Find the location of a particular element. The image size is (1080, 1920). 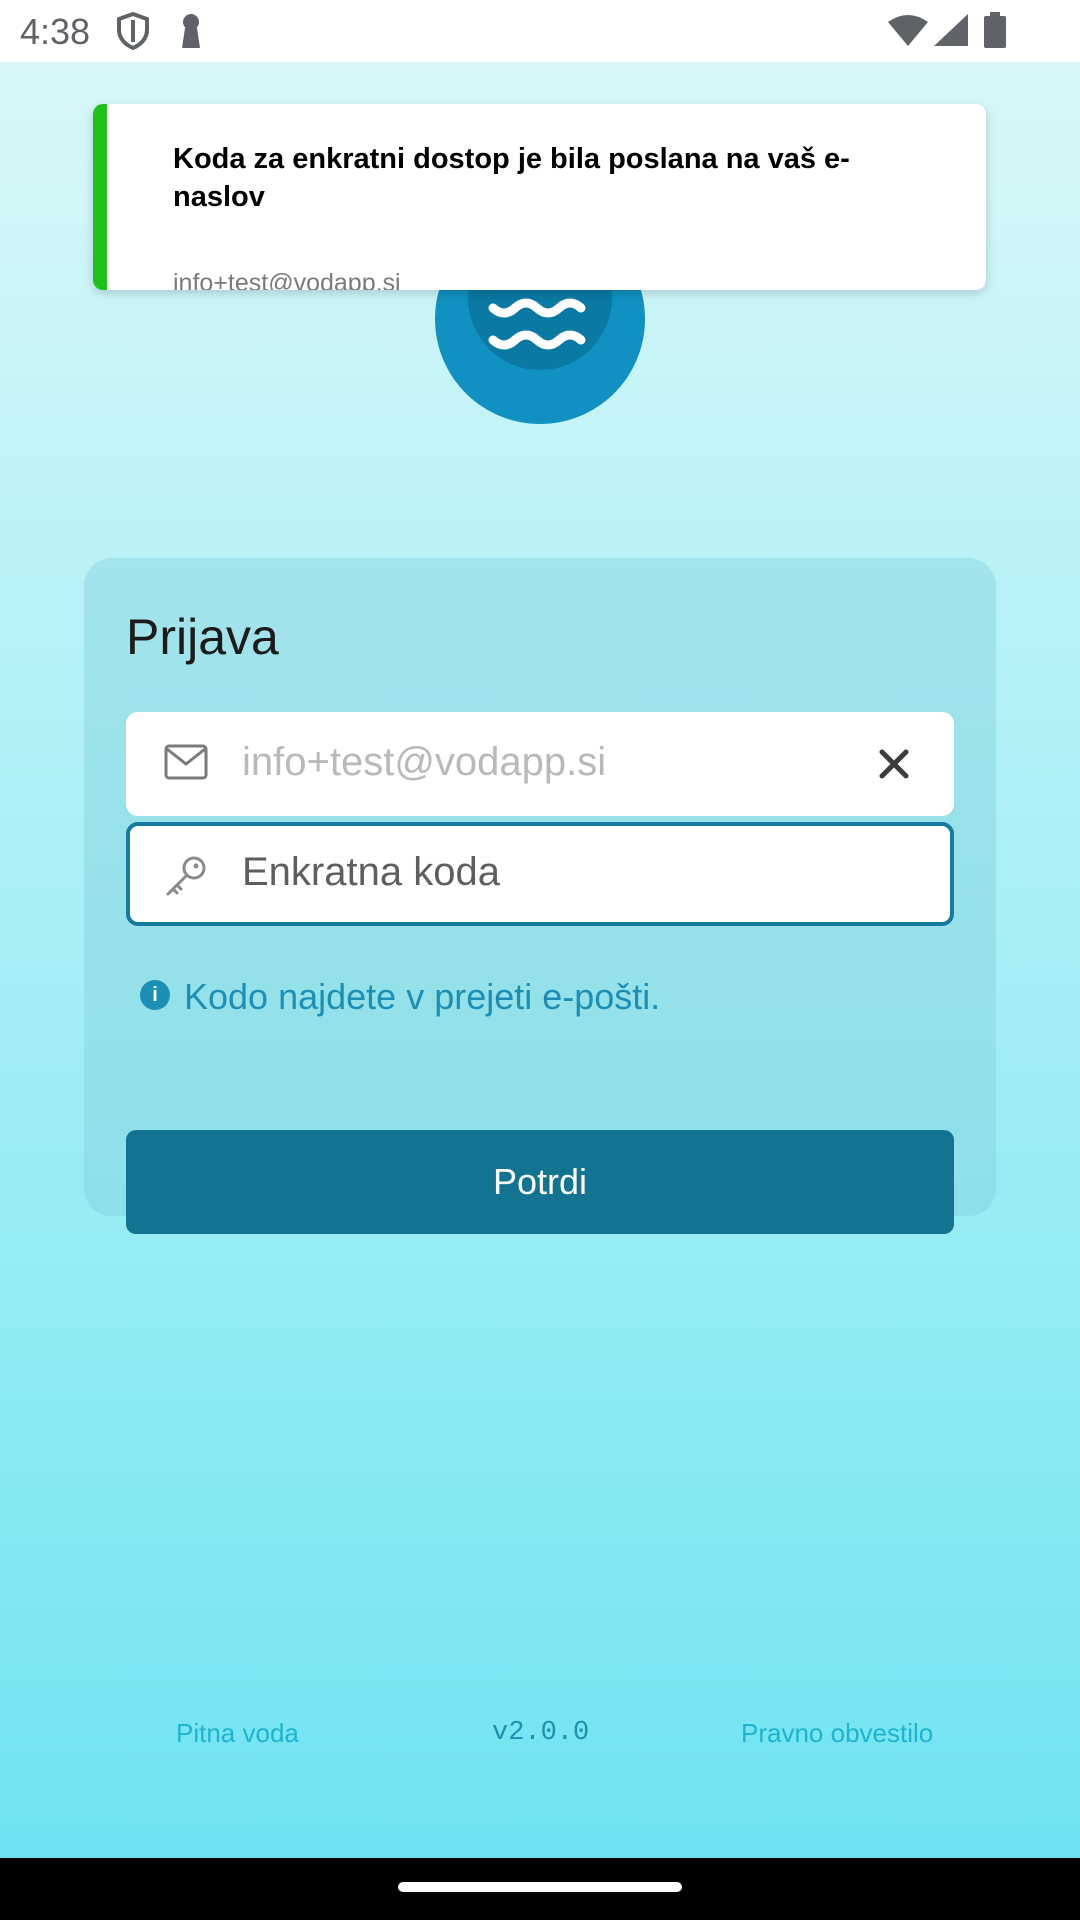

status-bar: 4:38 is located at coordinates (540, 31).